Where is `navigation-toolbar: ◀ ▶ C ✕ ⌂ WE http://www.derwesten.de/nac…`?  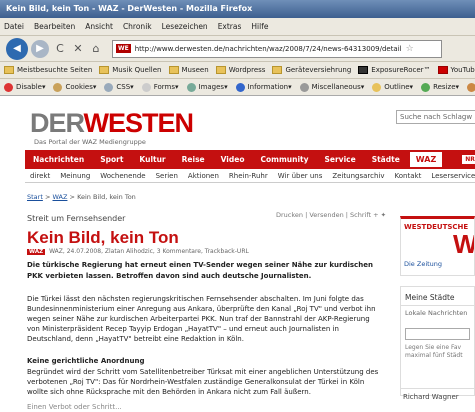 navigation-toolbar: ◀ ▶ C ✕ ⌂ WE http://www.derwesten.de/nac… is located at coordinates (237, 49).